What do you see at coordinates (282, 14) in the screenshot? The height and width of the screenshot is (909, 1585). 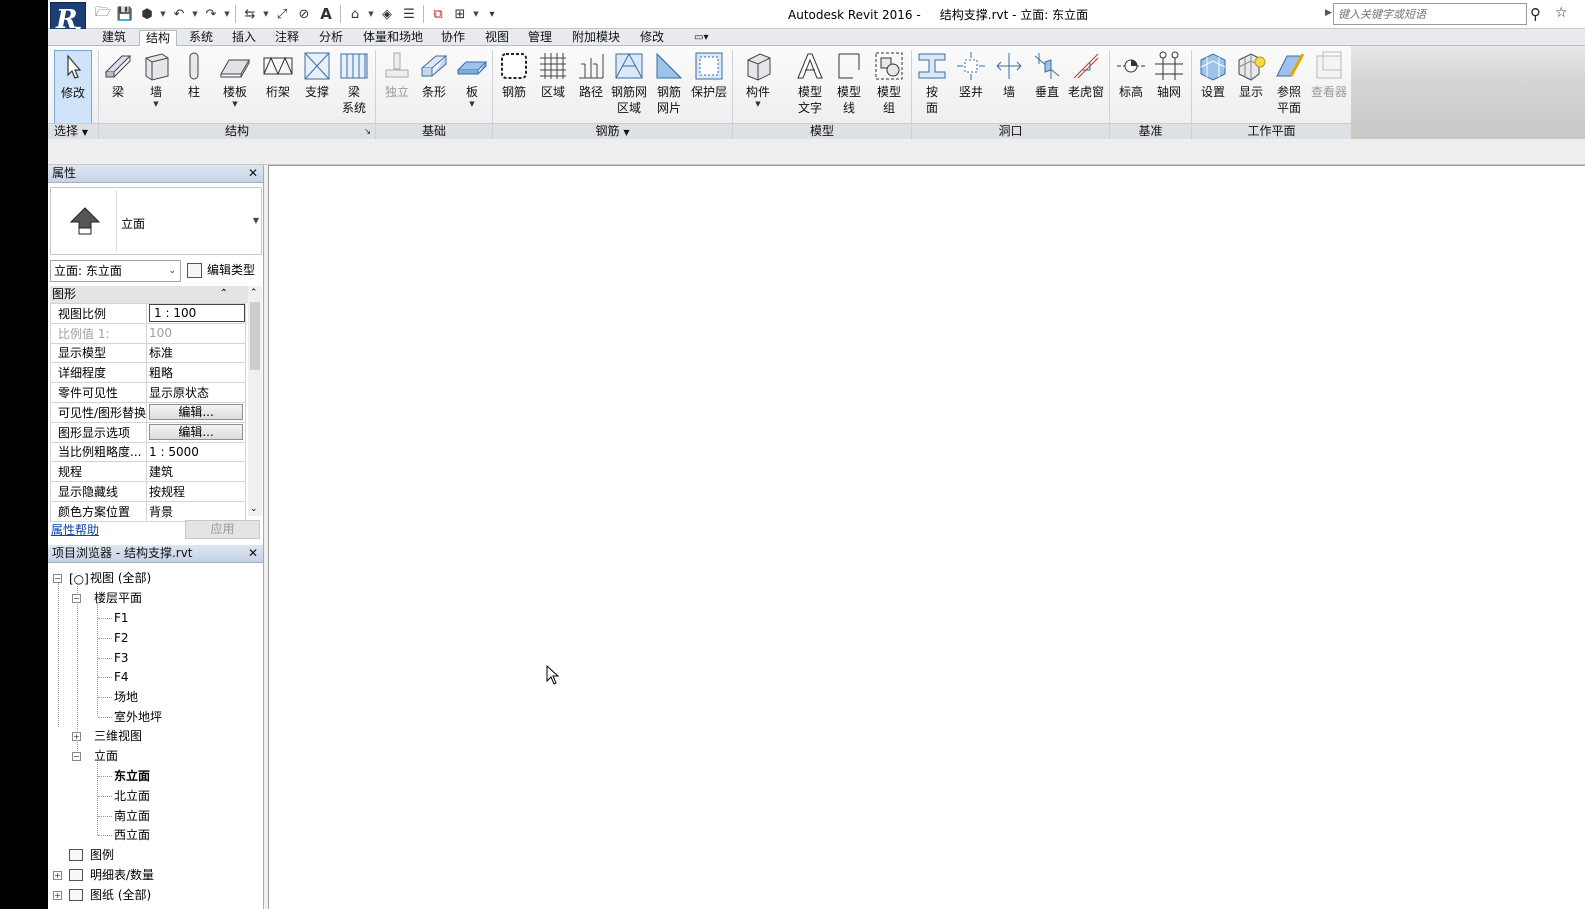 I see `aligned-dimension-icon: ⤢` at bounding box center [282, 14].